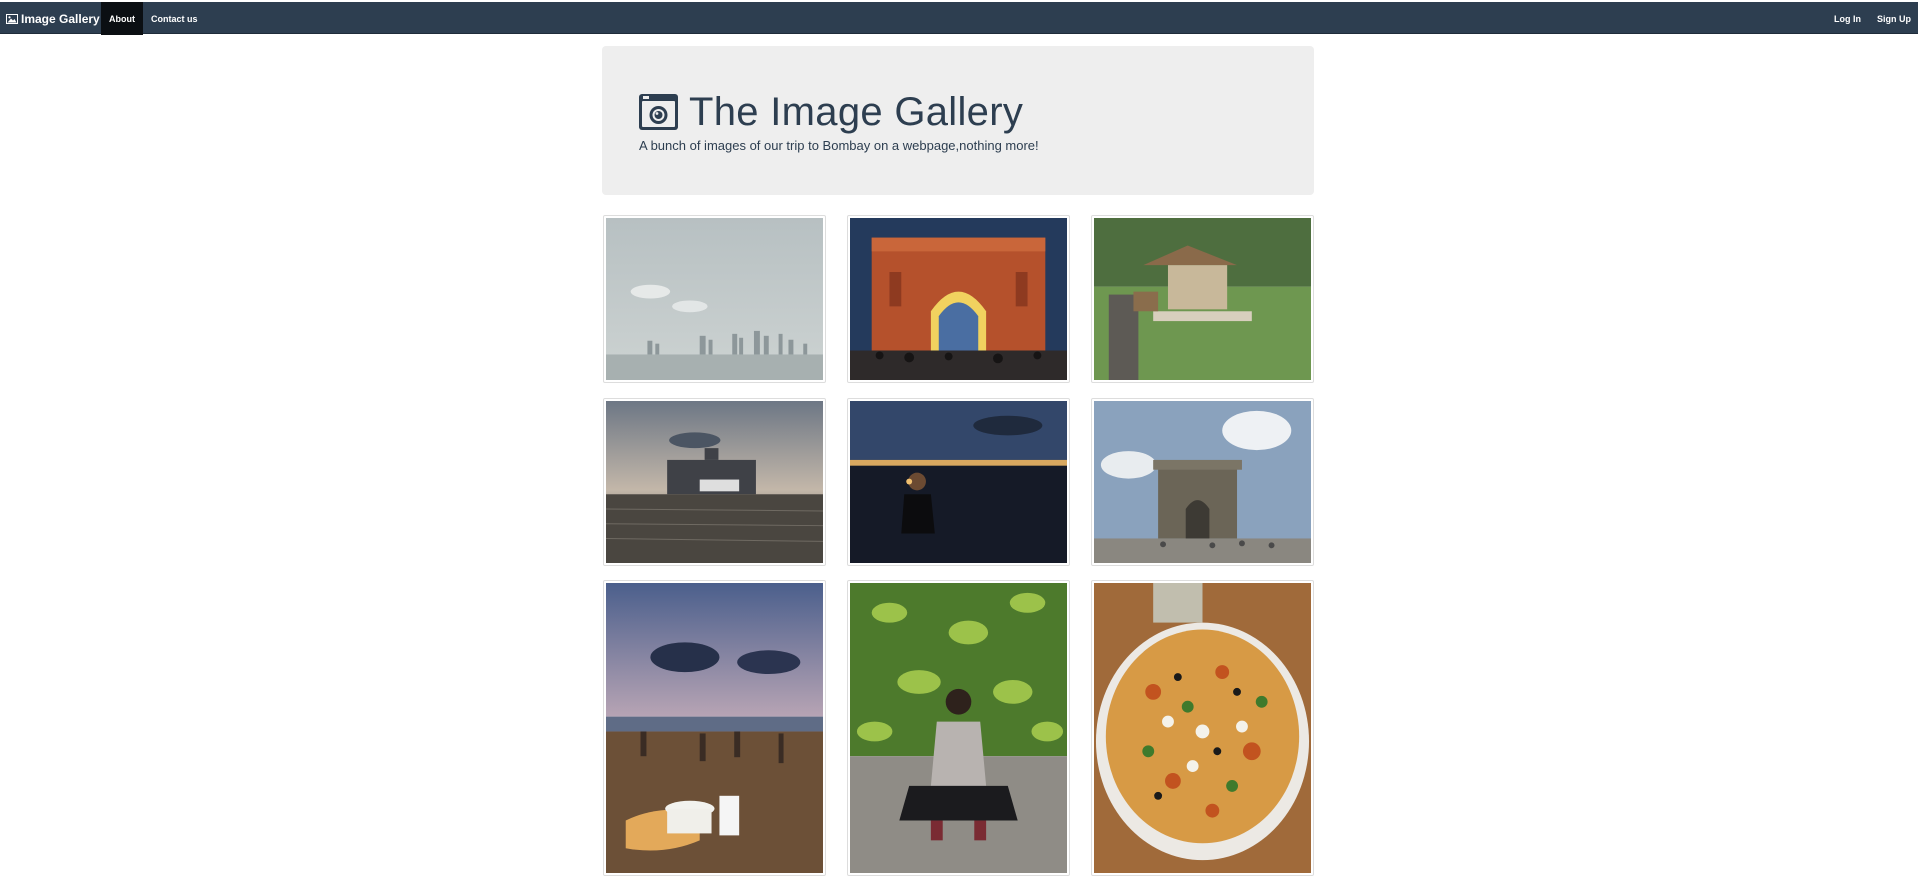 This screenshot has width=1918, height=885. Describe the element at coordinates (122, 18) in the screenshot. I see `nav-about: About` at that location.